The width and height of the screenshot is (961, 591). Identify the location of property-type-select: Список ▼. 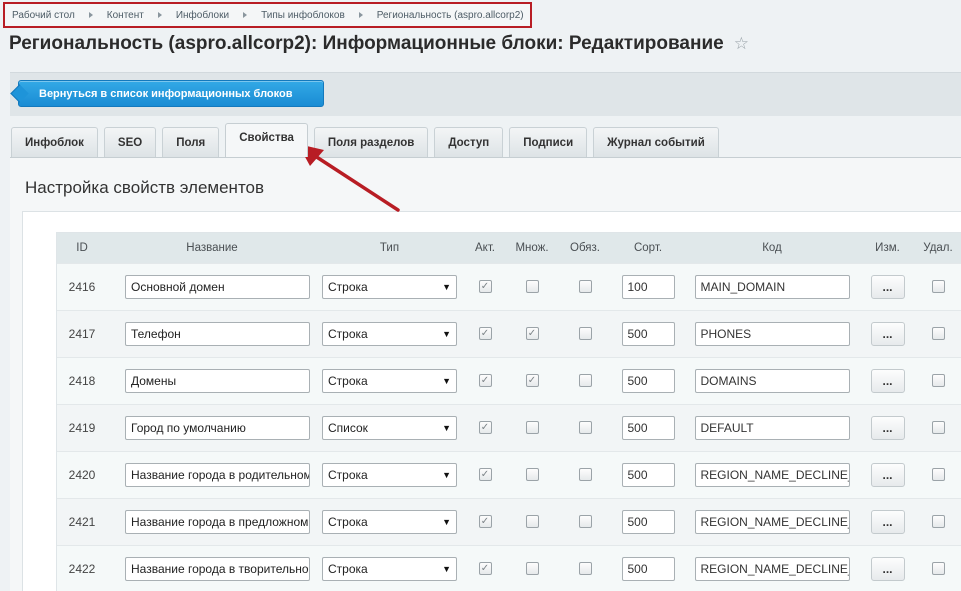
(389, 427).